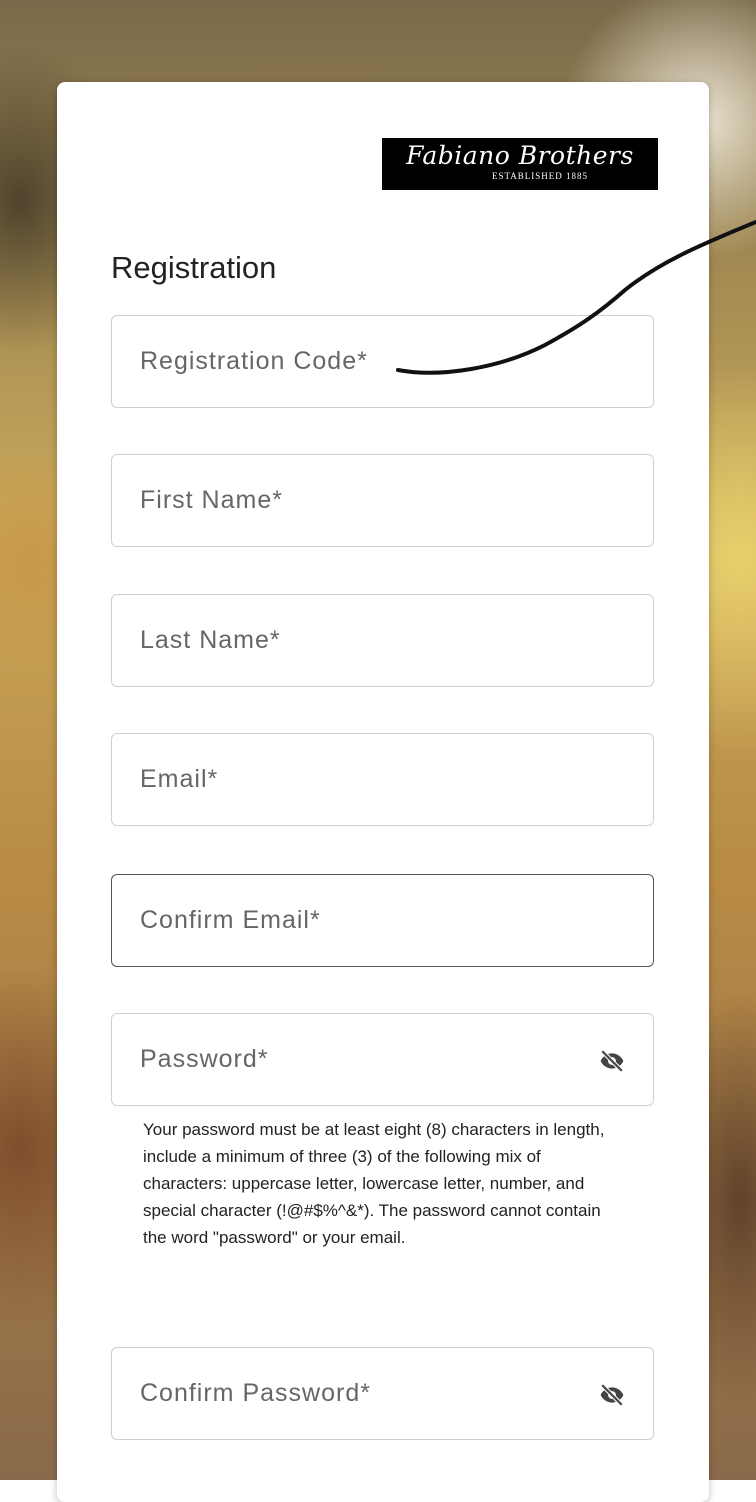  Describe the element at coordinates (179, 779) in the screenshot. I see `email-label: Email*` at that location.